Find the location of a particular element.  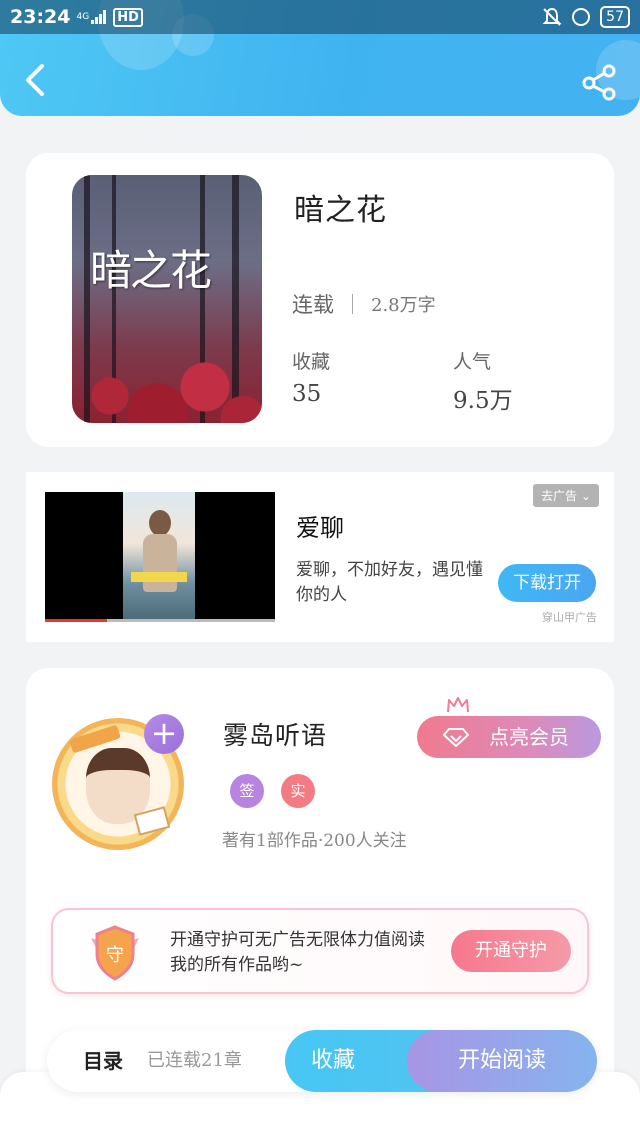

hd-indicator: HD is located at coordinates (128, 17).